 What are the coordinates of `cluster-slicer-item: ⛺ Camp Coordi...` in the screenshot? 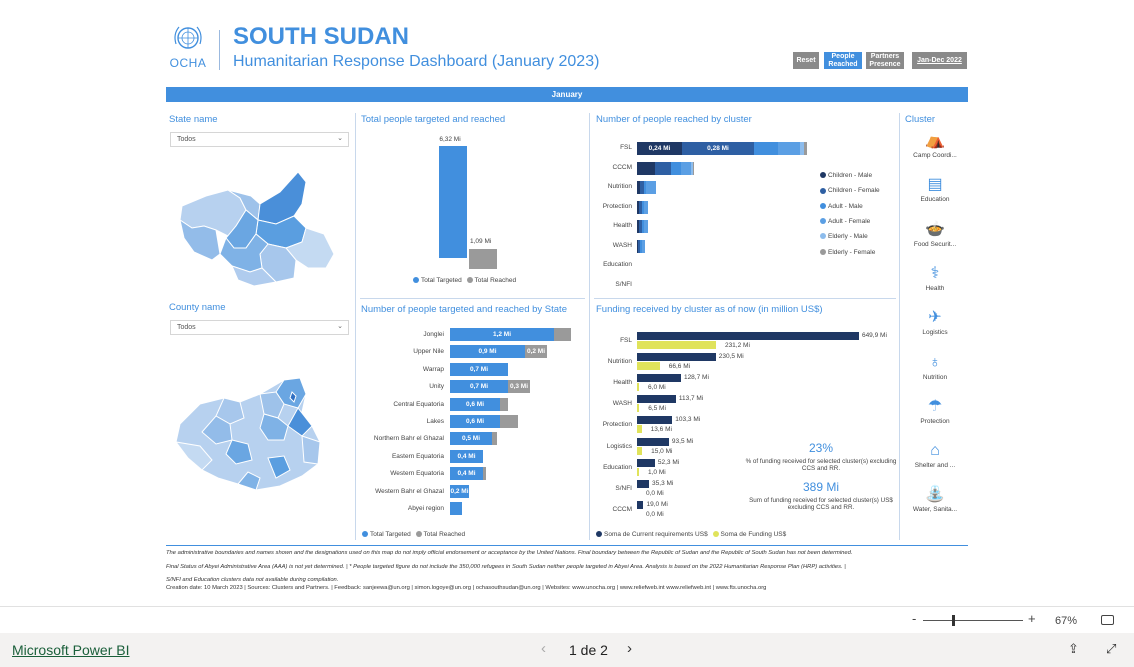 It's located at (935, 144).